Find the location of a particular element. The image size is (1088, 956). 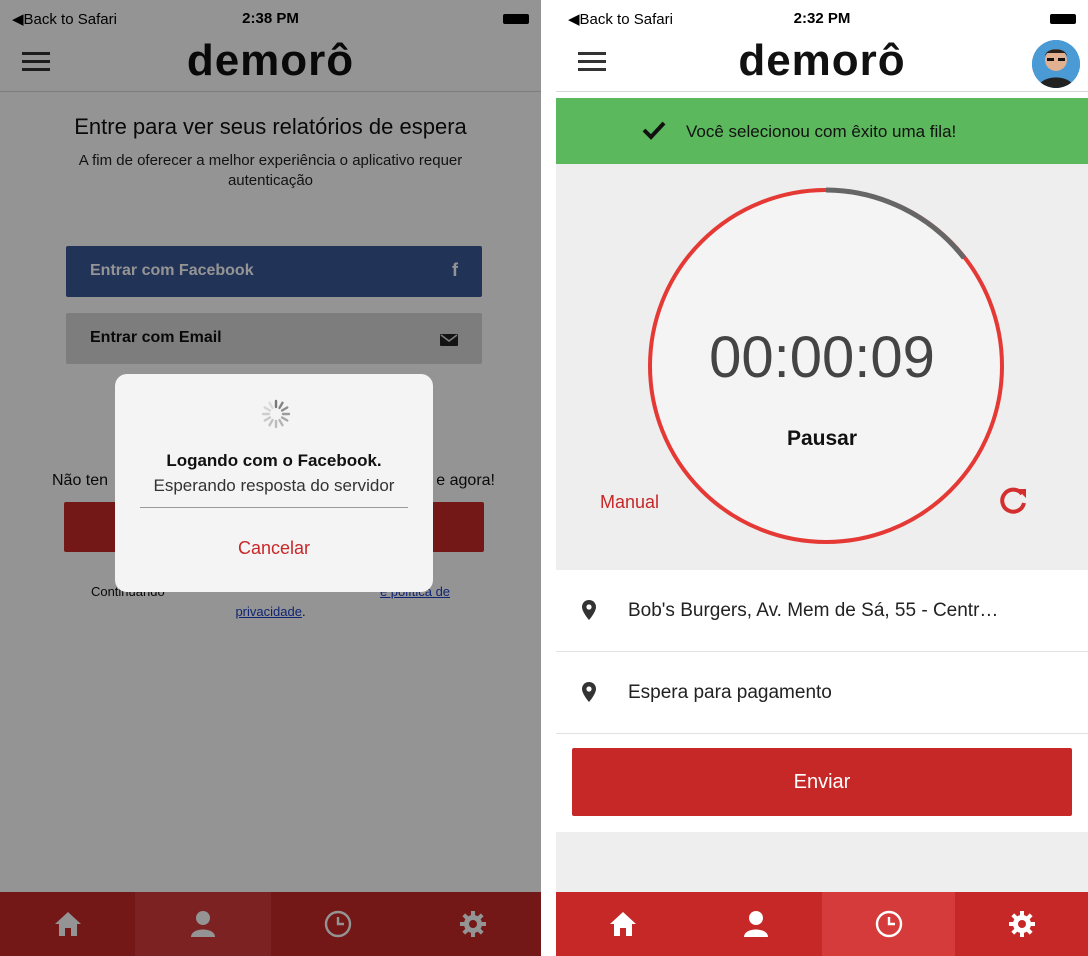

app-logo: demorô is located at coordinates (822, 60).